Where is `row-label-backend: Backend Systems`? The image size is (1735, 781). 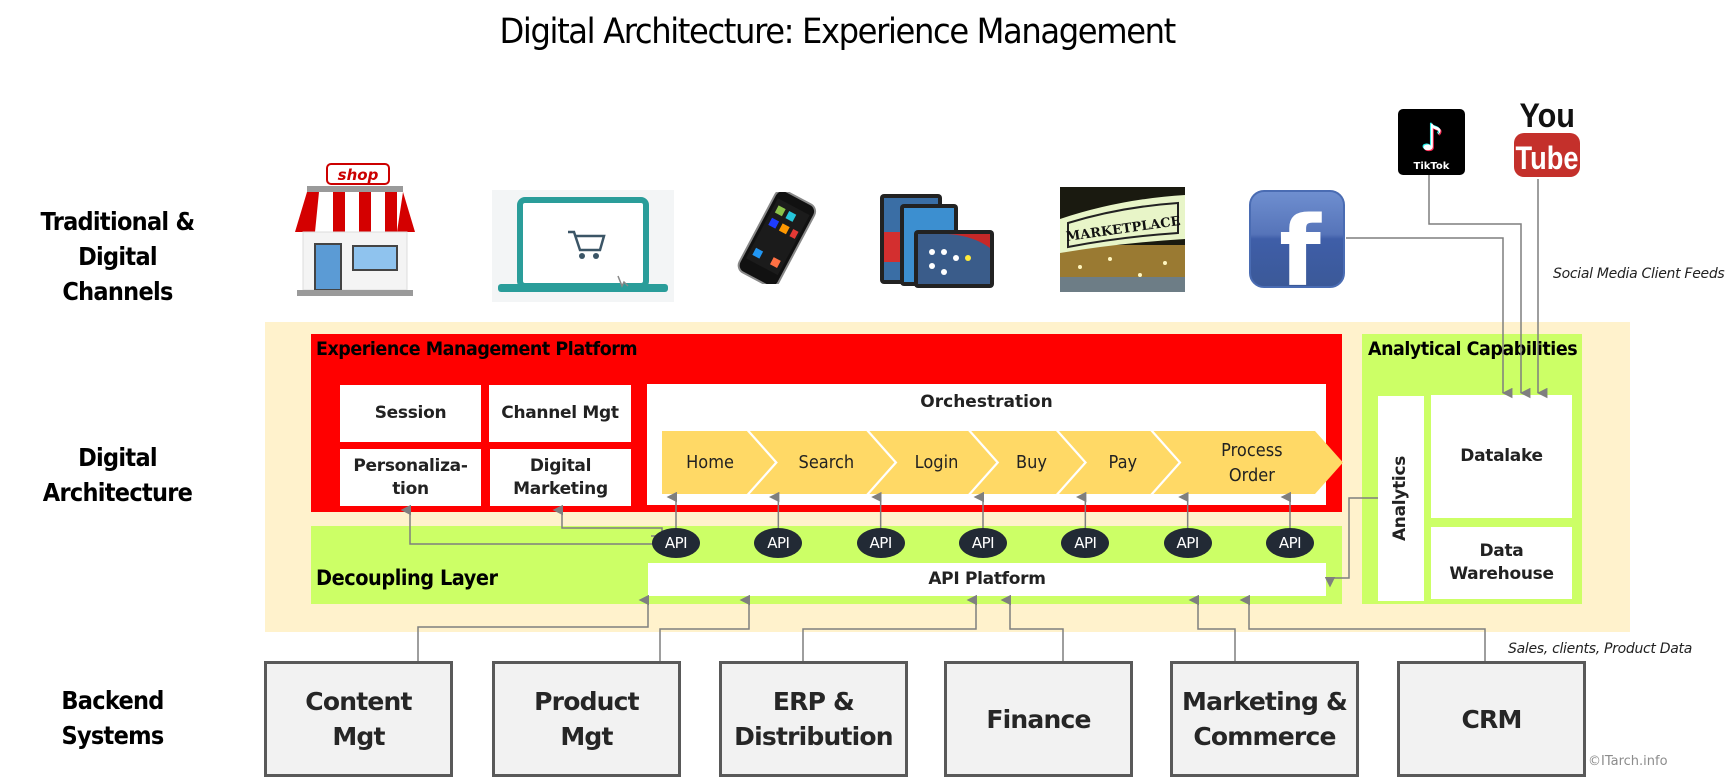
row-label-backend: Backend Systems is located at coordinates (113, 718).